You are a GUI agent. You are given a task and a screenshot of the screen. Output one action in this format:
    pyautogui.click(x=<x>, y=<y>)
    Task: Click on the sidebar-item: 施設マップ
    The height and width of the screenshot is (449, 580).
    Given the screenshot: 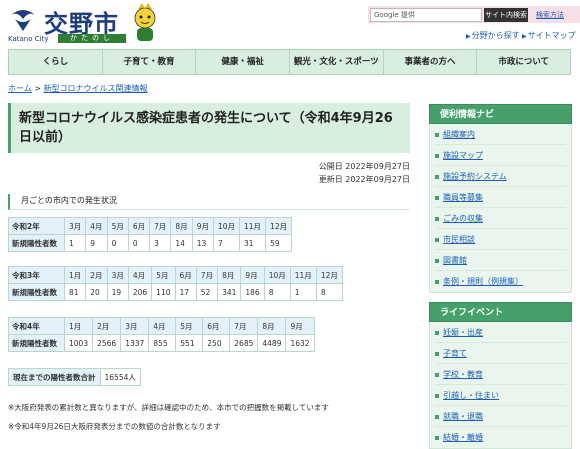 What is the action you would take?
    pyautogui.click(x=500, y=155)
    